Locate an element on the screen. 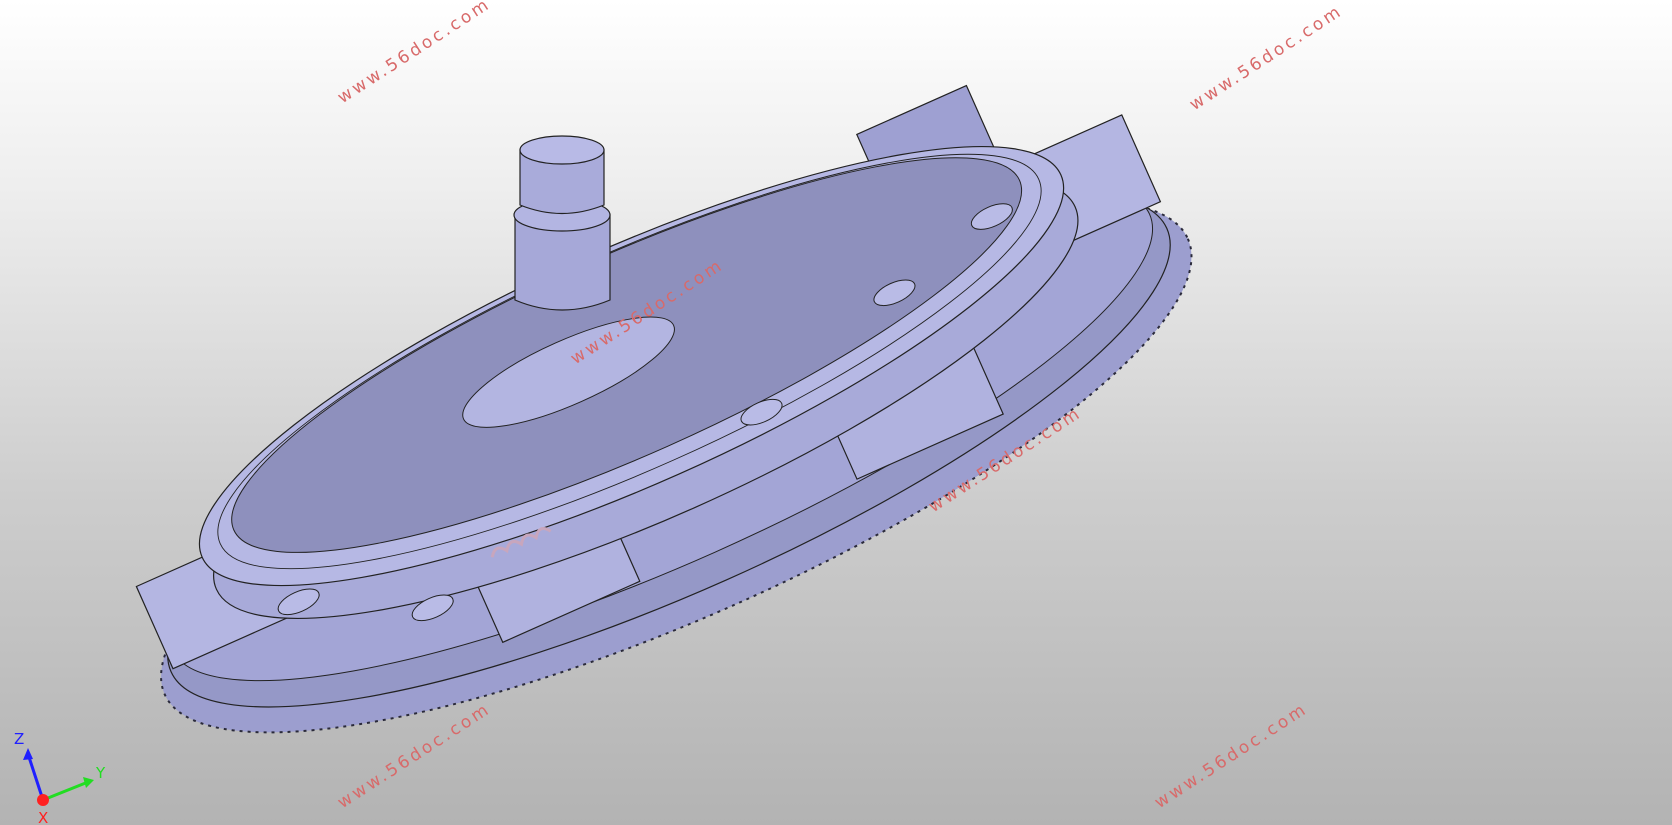  axis-triad: Z Y X is located at coordinates (60, 777).